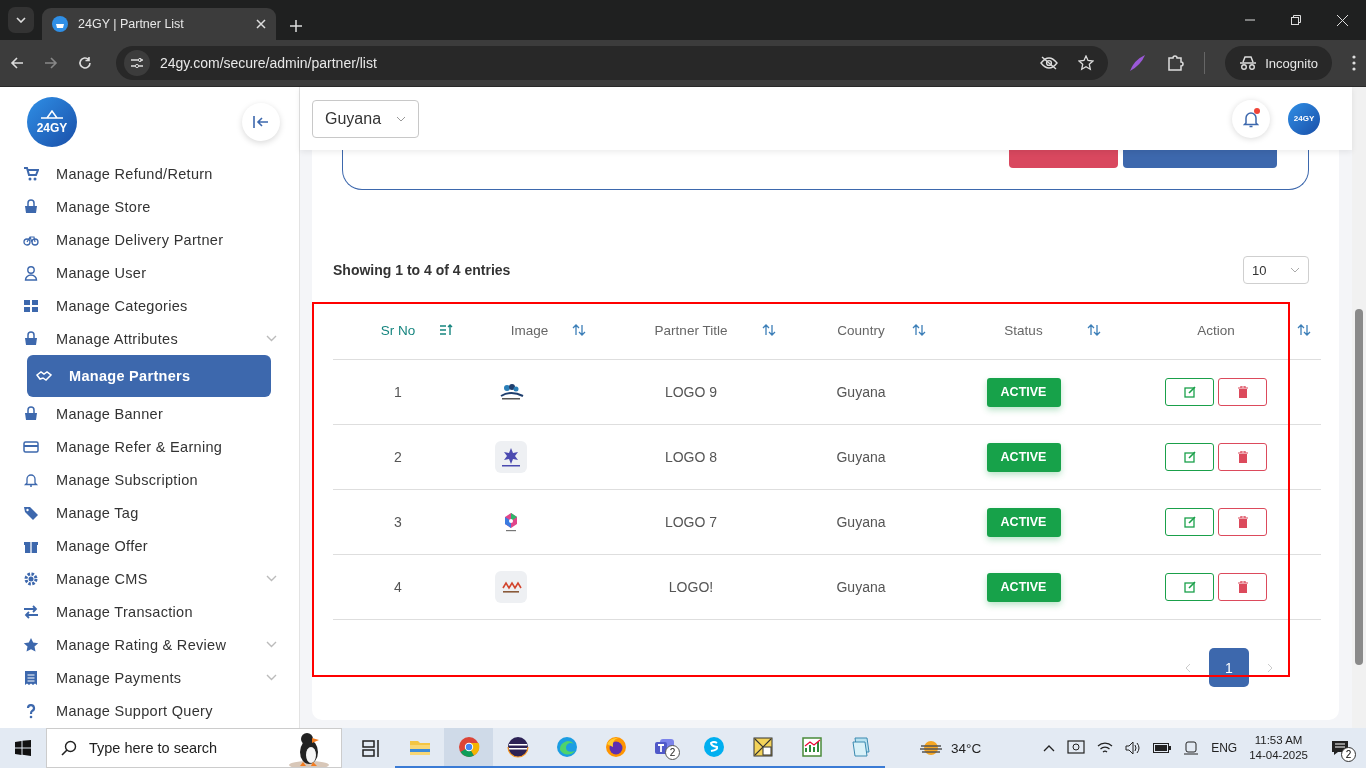 The height and width of the screenshot is (768, 1366). Describe the element at coordinates (1359, 407) in the screenshot. I see `scrollbar` at that location.